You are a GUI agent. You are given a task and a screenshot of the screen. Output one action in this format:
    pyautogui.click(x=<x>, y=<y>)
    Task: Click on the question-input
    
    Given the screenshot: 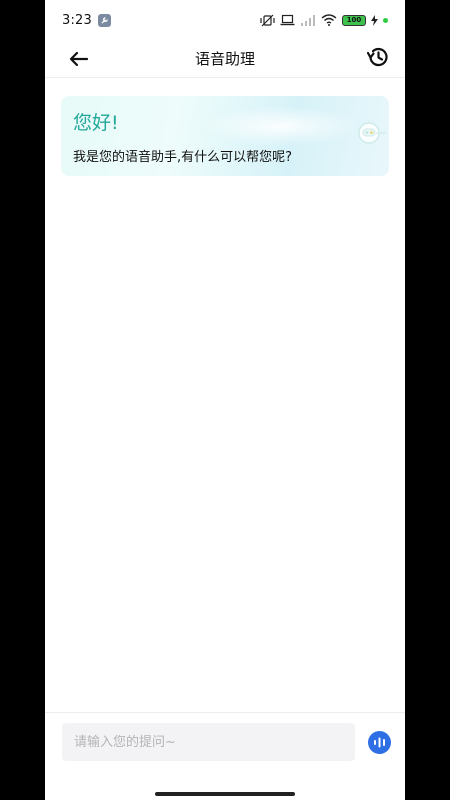 What is the action you would take?
    pyautogui.click(x=208, y=742)
    